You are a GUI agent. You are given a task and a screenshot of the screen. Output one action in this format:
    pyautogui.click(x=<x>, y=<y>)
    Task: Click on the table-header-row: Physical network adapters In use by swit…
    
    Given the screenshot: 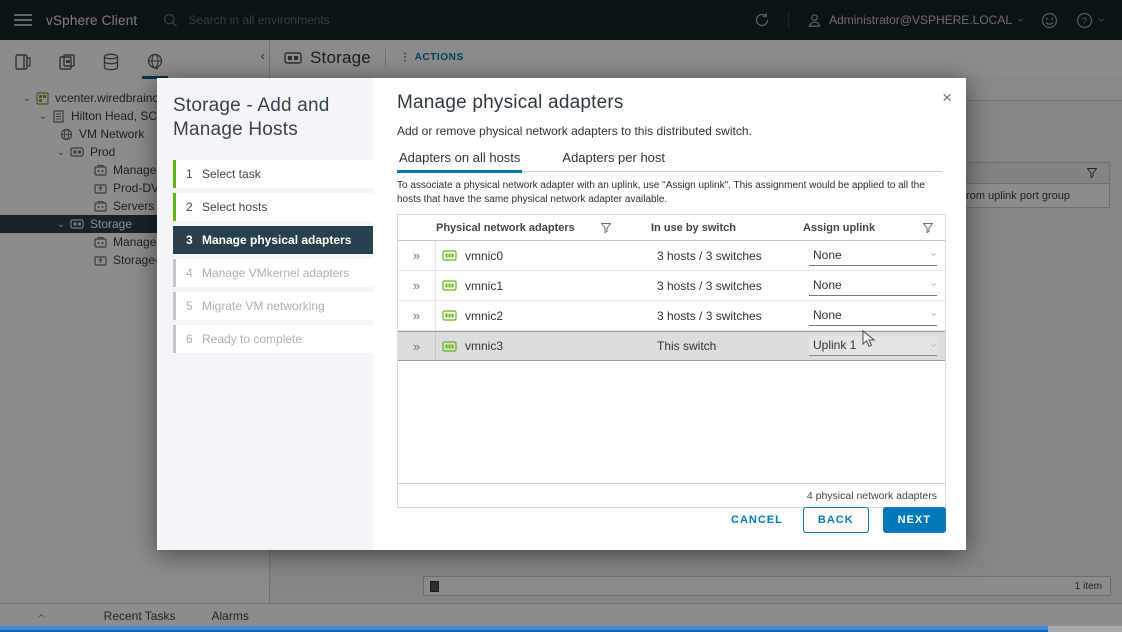 What is the action you would take?
    pyautogui.click(x=671, y=228)
    